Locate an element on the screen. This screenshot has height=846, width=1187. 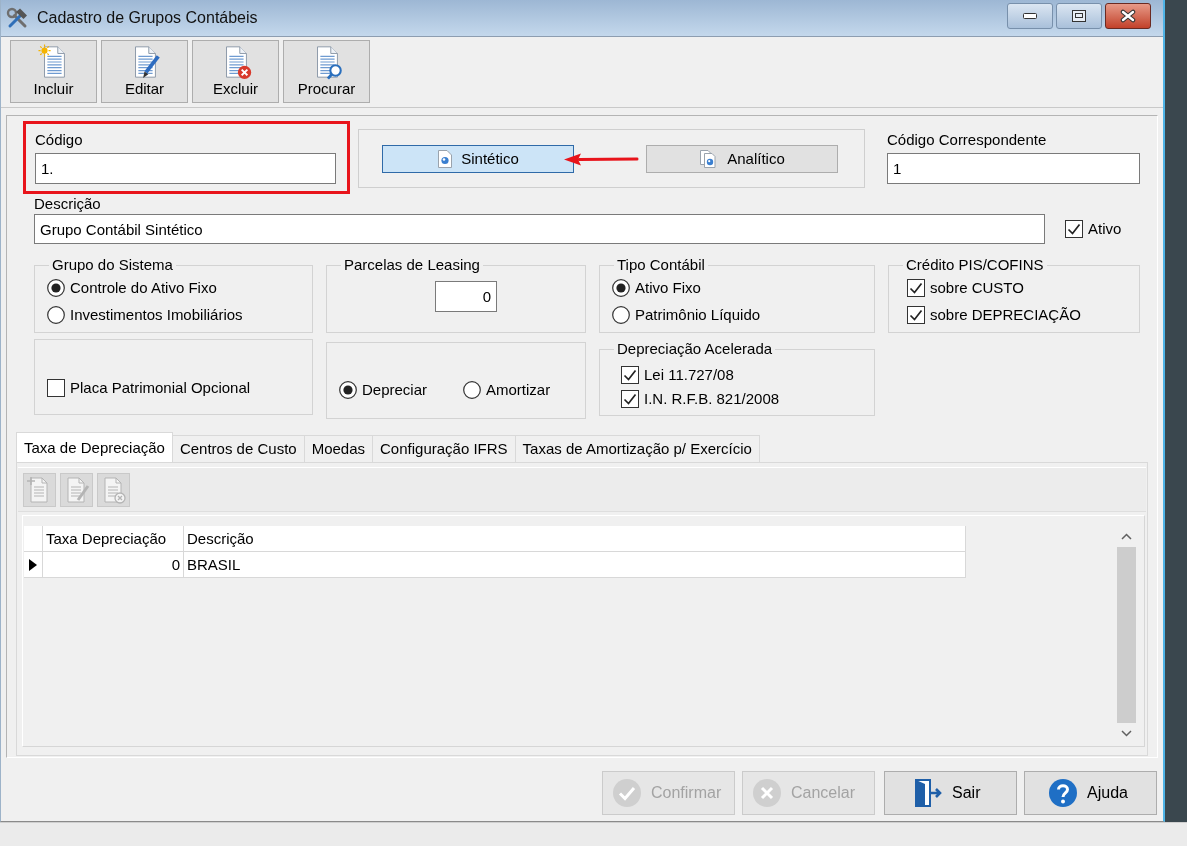
table-cell: BRASIL is located at coordinates (575, 565).